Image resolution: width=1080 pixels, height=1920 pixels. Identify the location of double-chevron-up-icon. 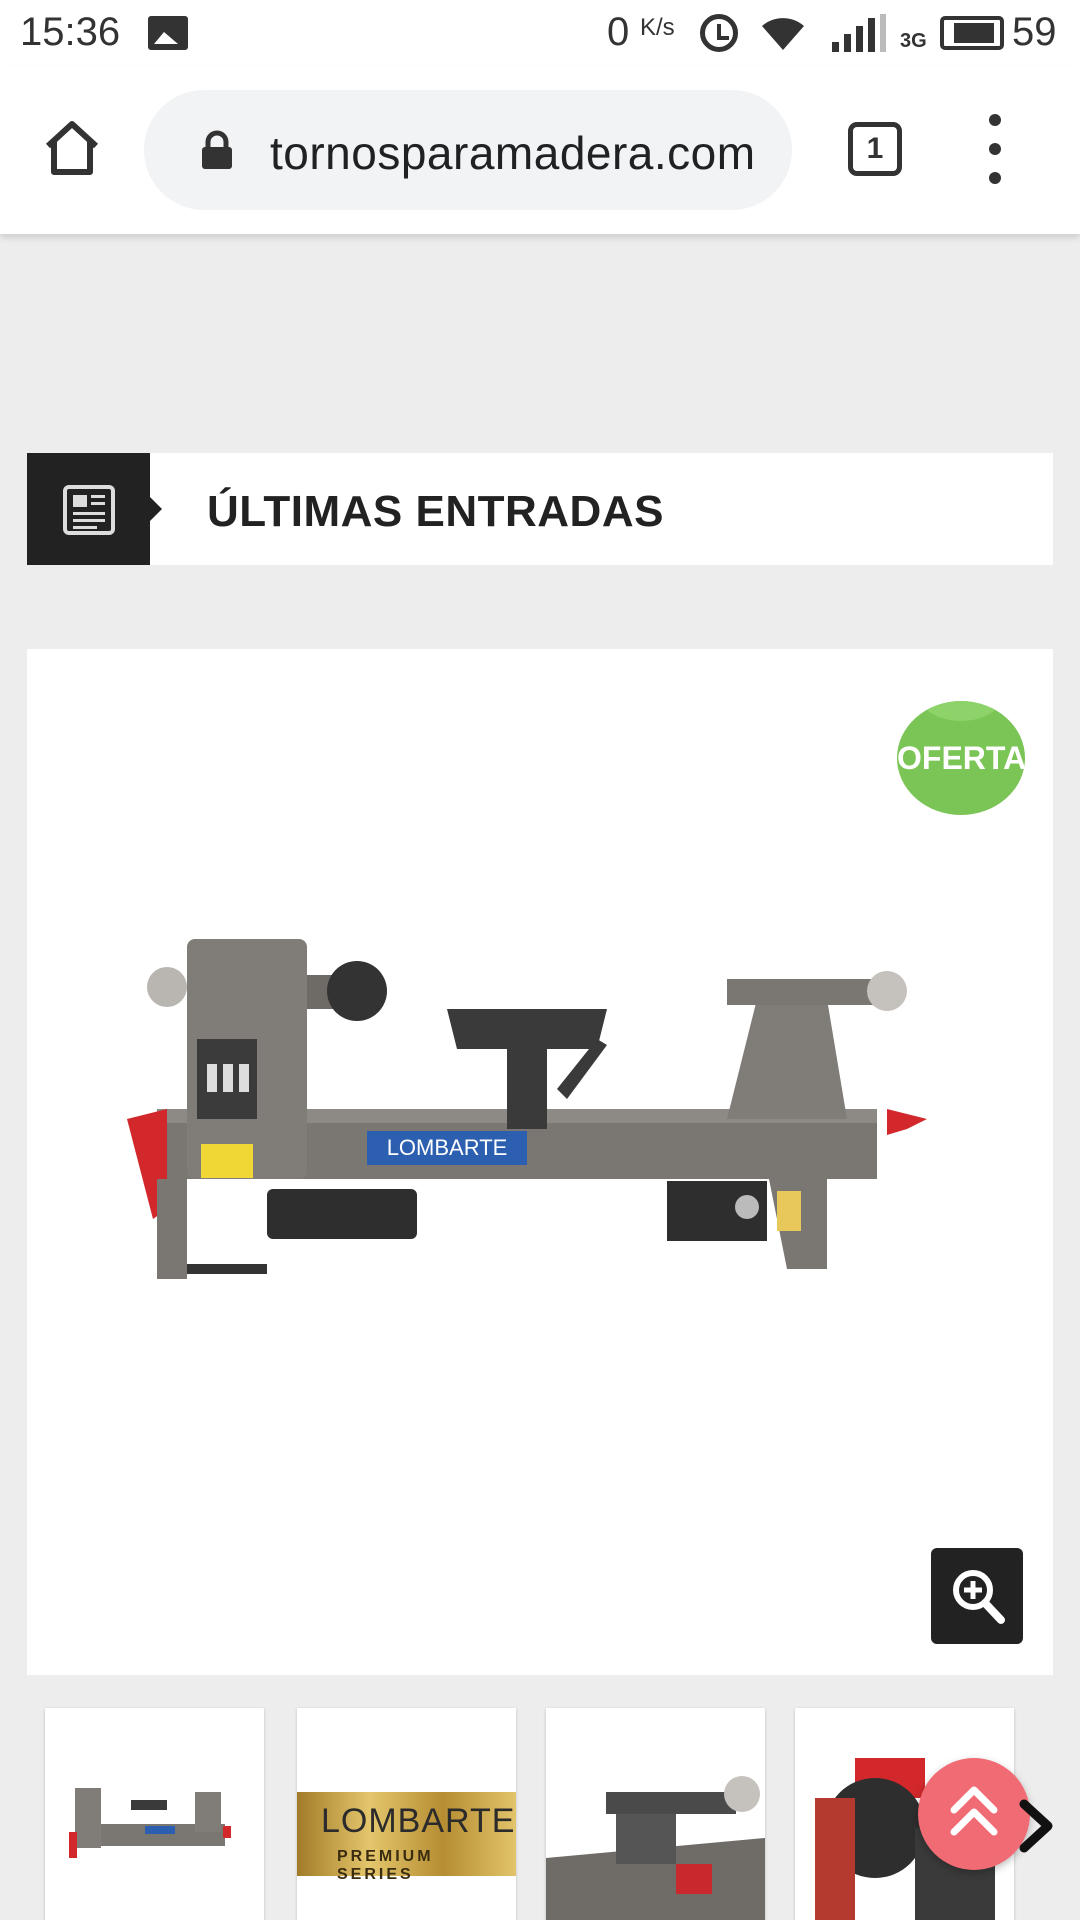
(974, 1811).